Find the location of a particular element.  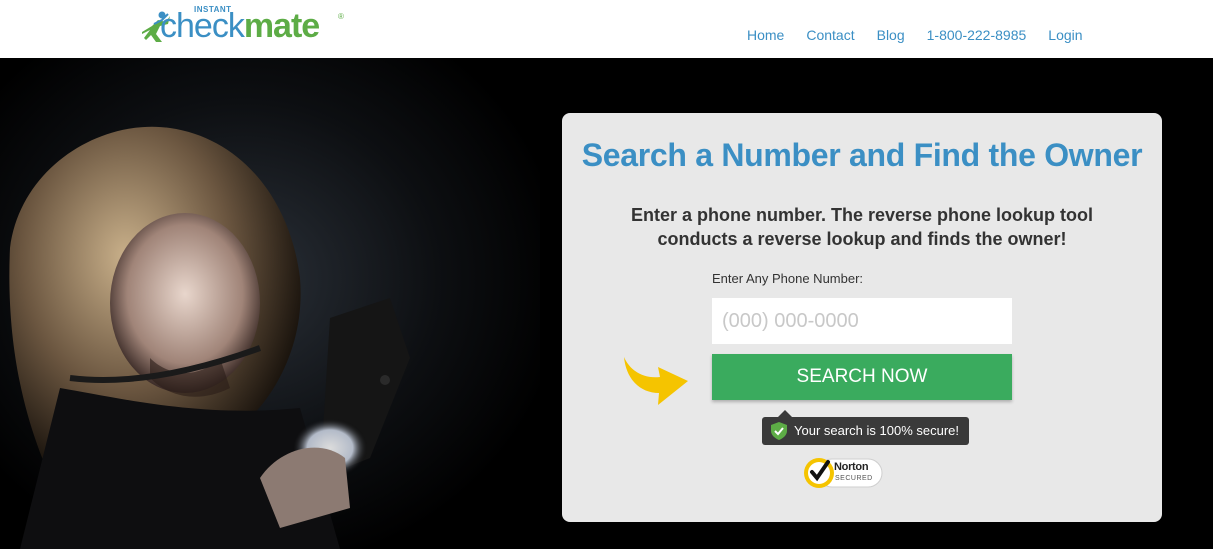

nav-blog-link: Blog is located at coordinates (891, 35).